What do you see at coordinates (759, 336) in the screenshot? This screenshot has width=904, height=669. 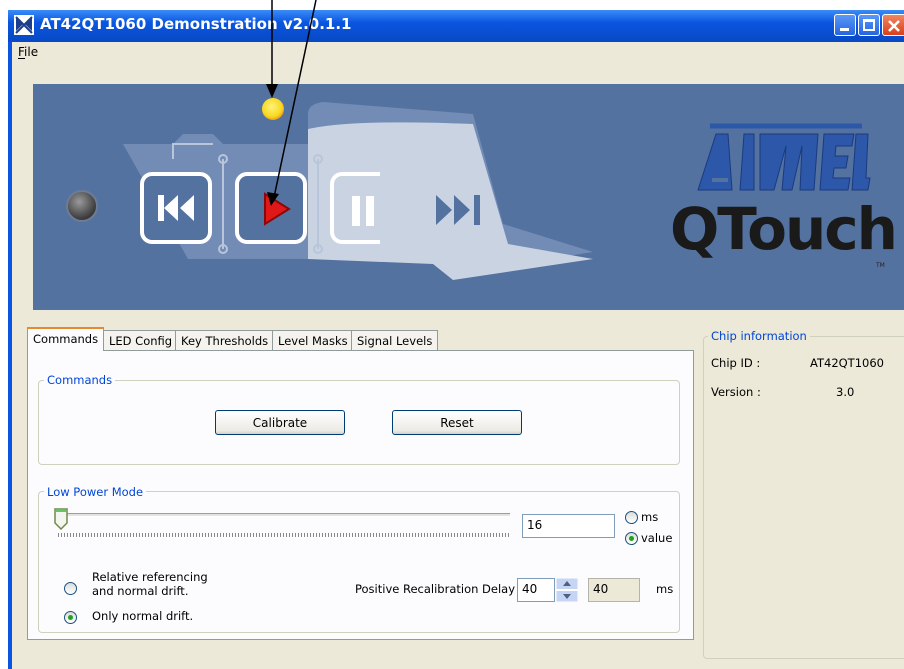 I see `chip-info-legend: Chip information` at bounding box center [759, 336].